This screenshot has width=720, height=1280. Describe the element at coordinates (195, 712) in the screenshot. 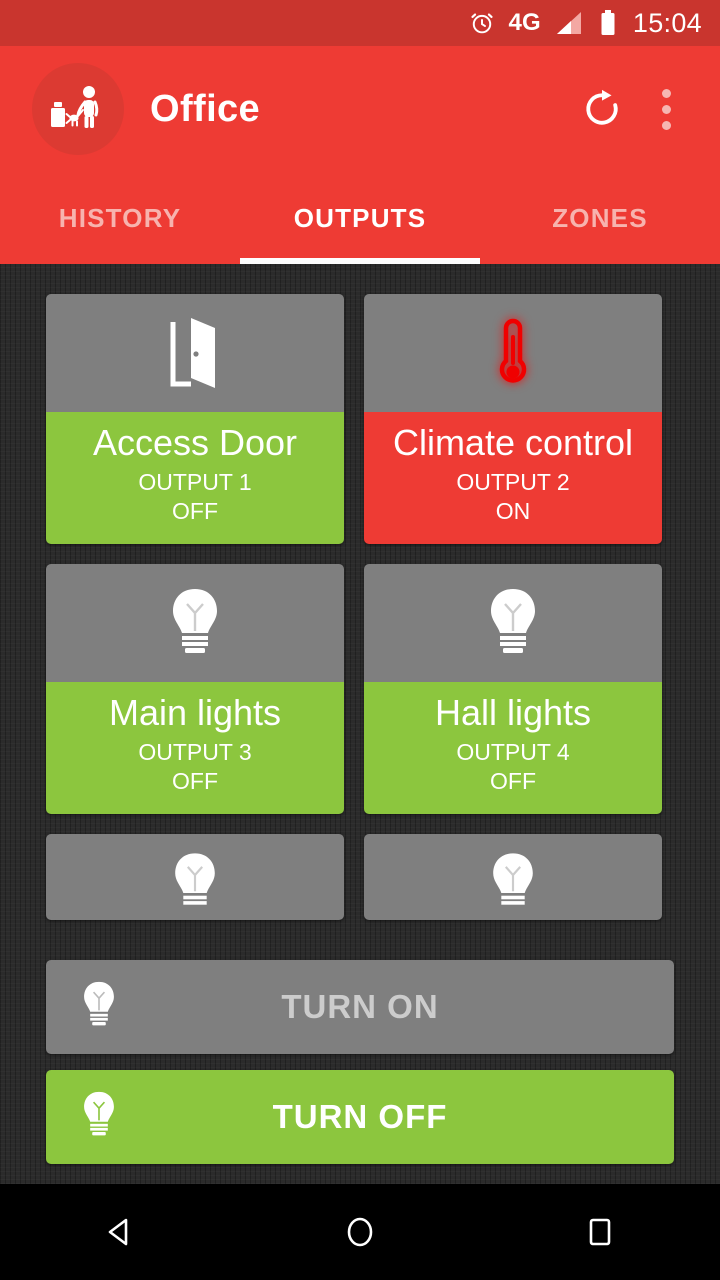

I see `output-name: Main lights` at that location.